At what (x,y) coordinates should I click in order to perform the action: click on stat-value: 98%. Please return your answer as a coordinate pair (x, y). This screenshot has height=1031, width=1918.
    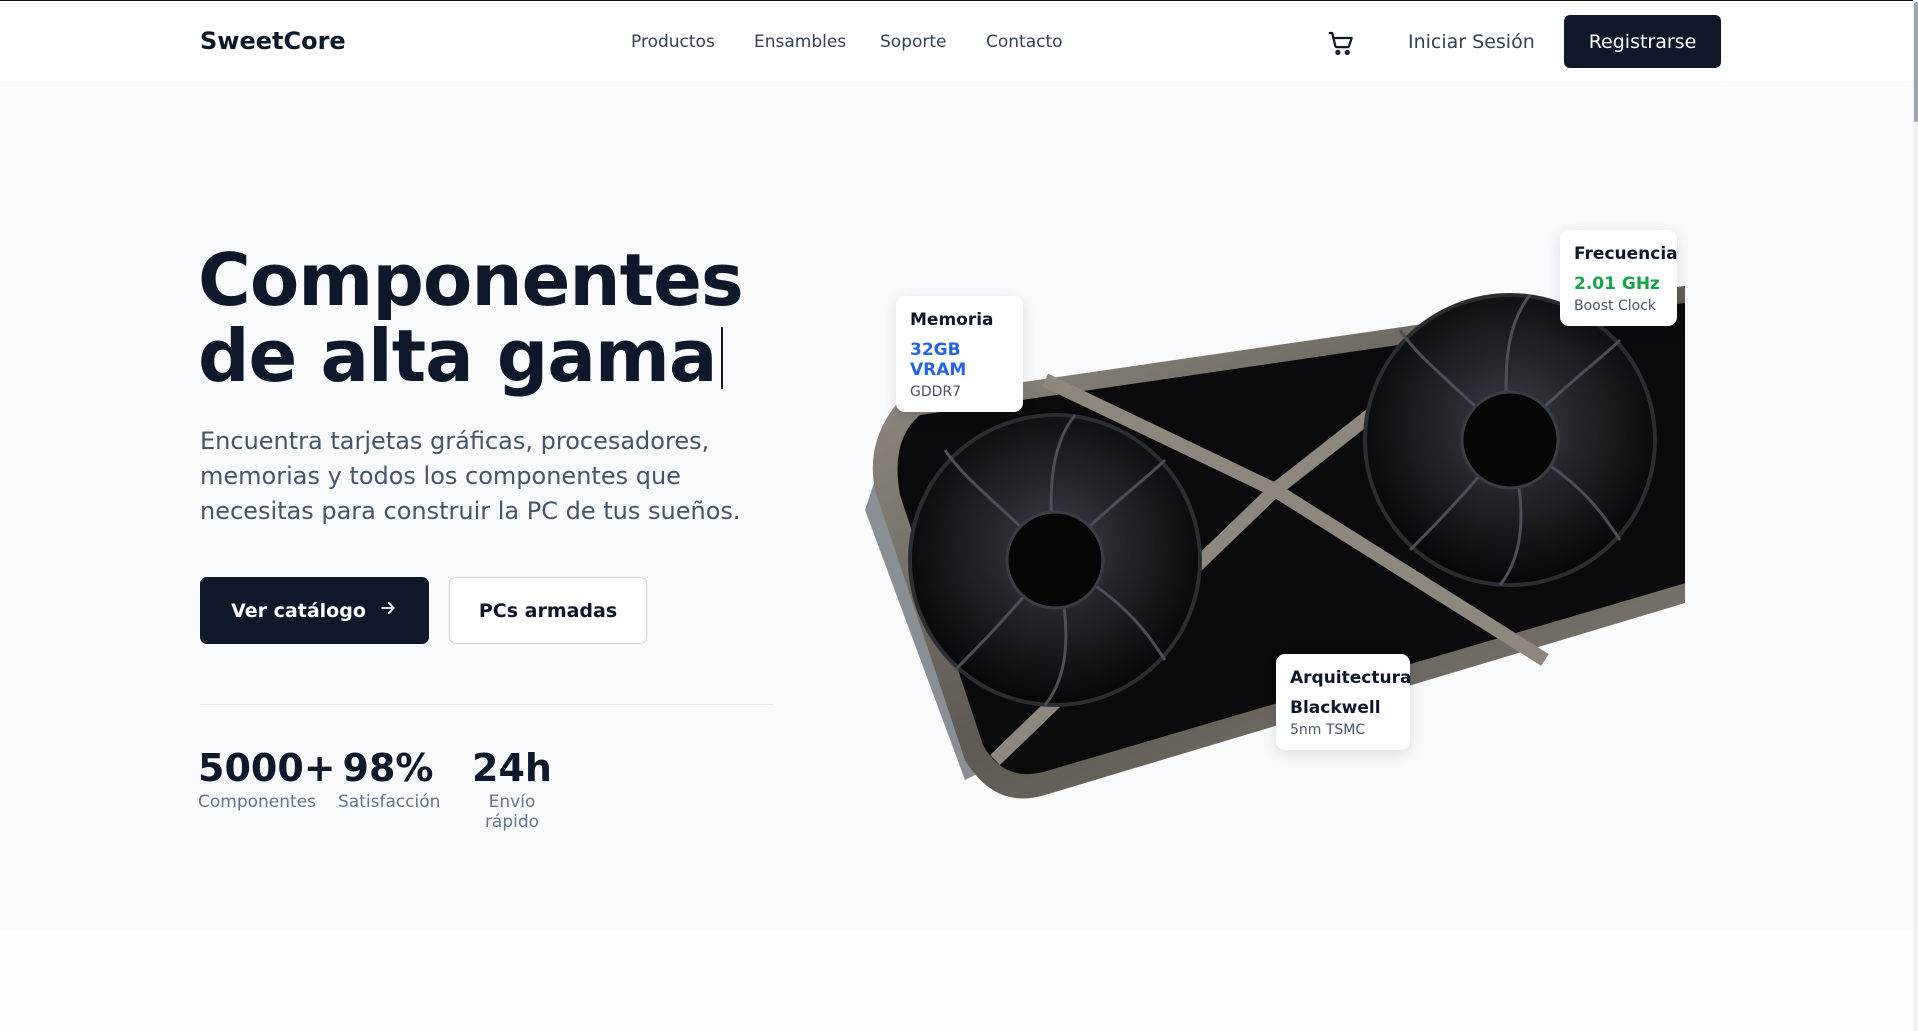
    Looking at the image, I should click on (388, 768).